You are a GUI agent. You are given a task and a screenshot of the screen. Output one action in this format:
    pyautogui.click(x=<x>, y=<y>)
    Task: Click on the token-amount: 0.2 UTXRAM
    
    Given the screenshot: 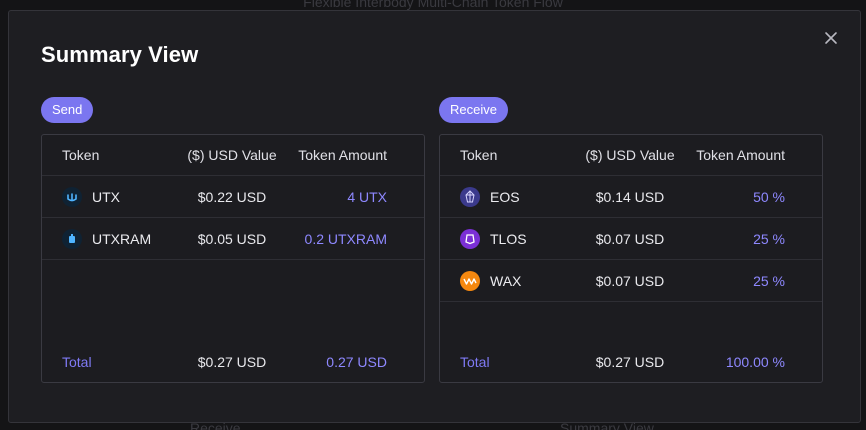 What is the action you would take?
    pyautogui.click(x=345, y=238)
    